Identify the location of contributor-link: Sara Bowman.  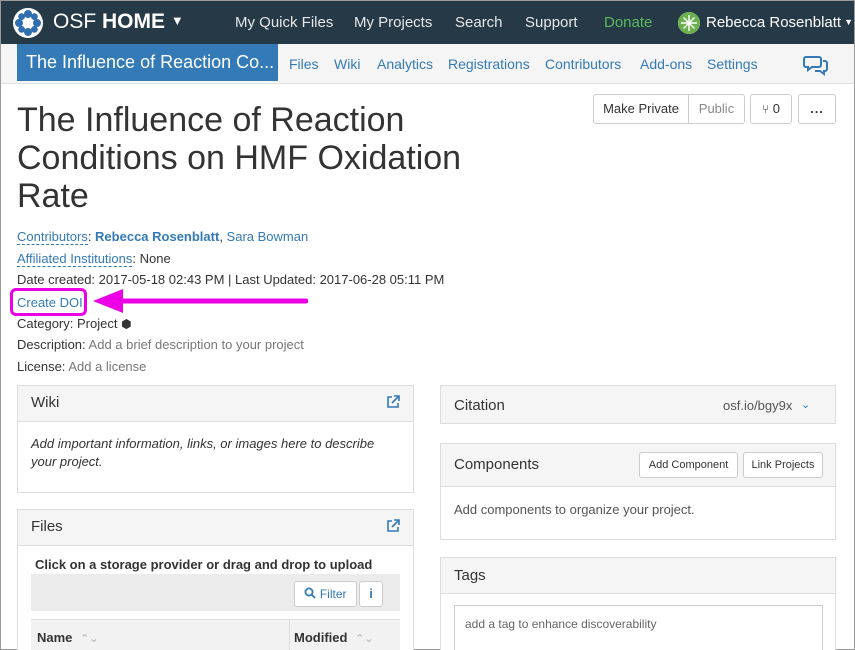
(268, 236).